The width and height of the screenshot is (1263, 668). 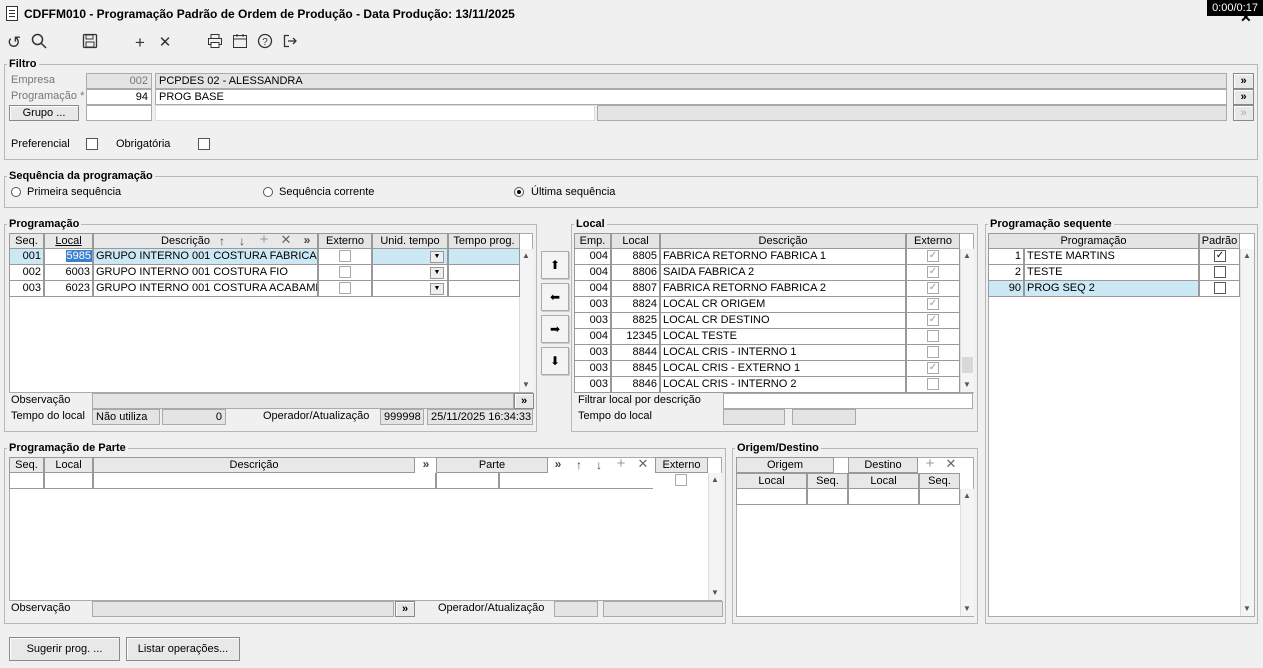 I want to click on destino-header: Destino, so click(x=883, y=465).